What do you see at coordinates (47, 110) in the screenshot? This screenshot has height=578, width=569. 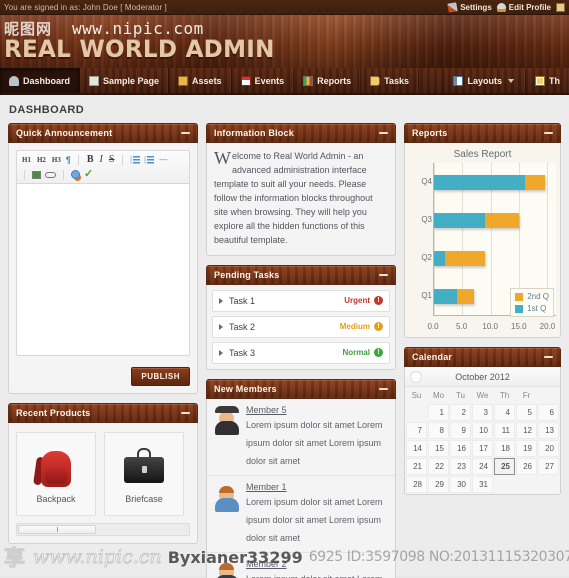 I see `page-title: DASHBOARD` at bounding box center [47, 110].